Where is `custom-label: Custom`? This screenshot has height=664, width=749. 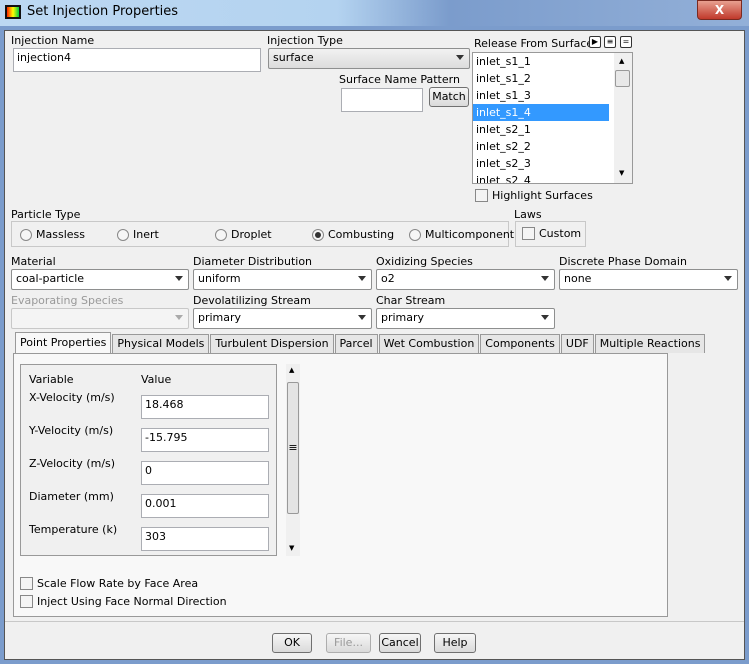 custom-label: Custom is located at coordinates (560, 233).